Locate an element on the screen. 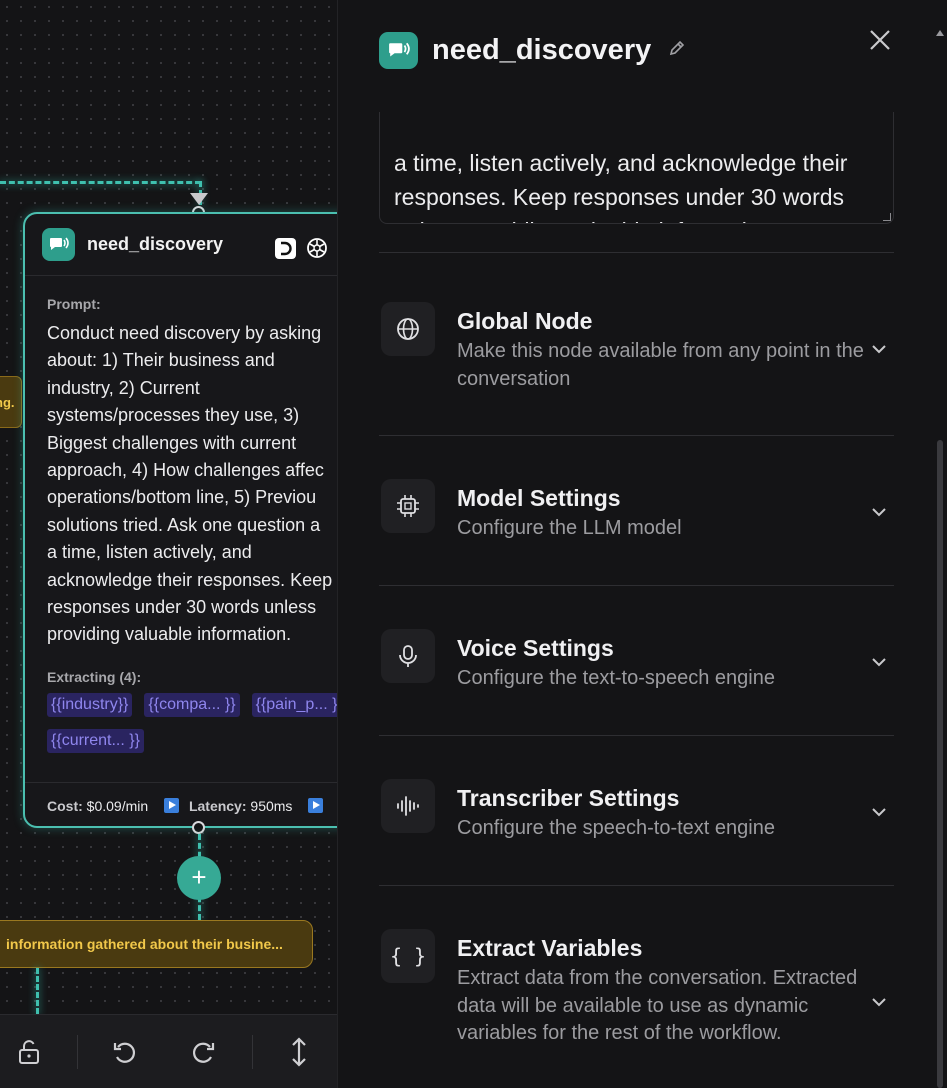 This screenshot has width=947, height=1088. panel-header: need_discovery is located at coordinates (533, 50).